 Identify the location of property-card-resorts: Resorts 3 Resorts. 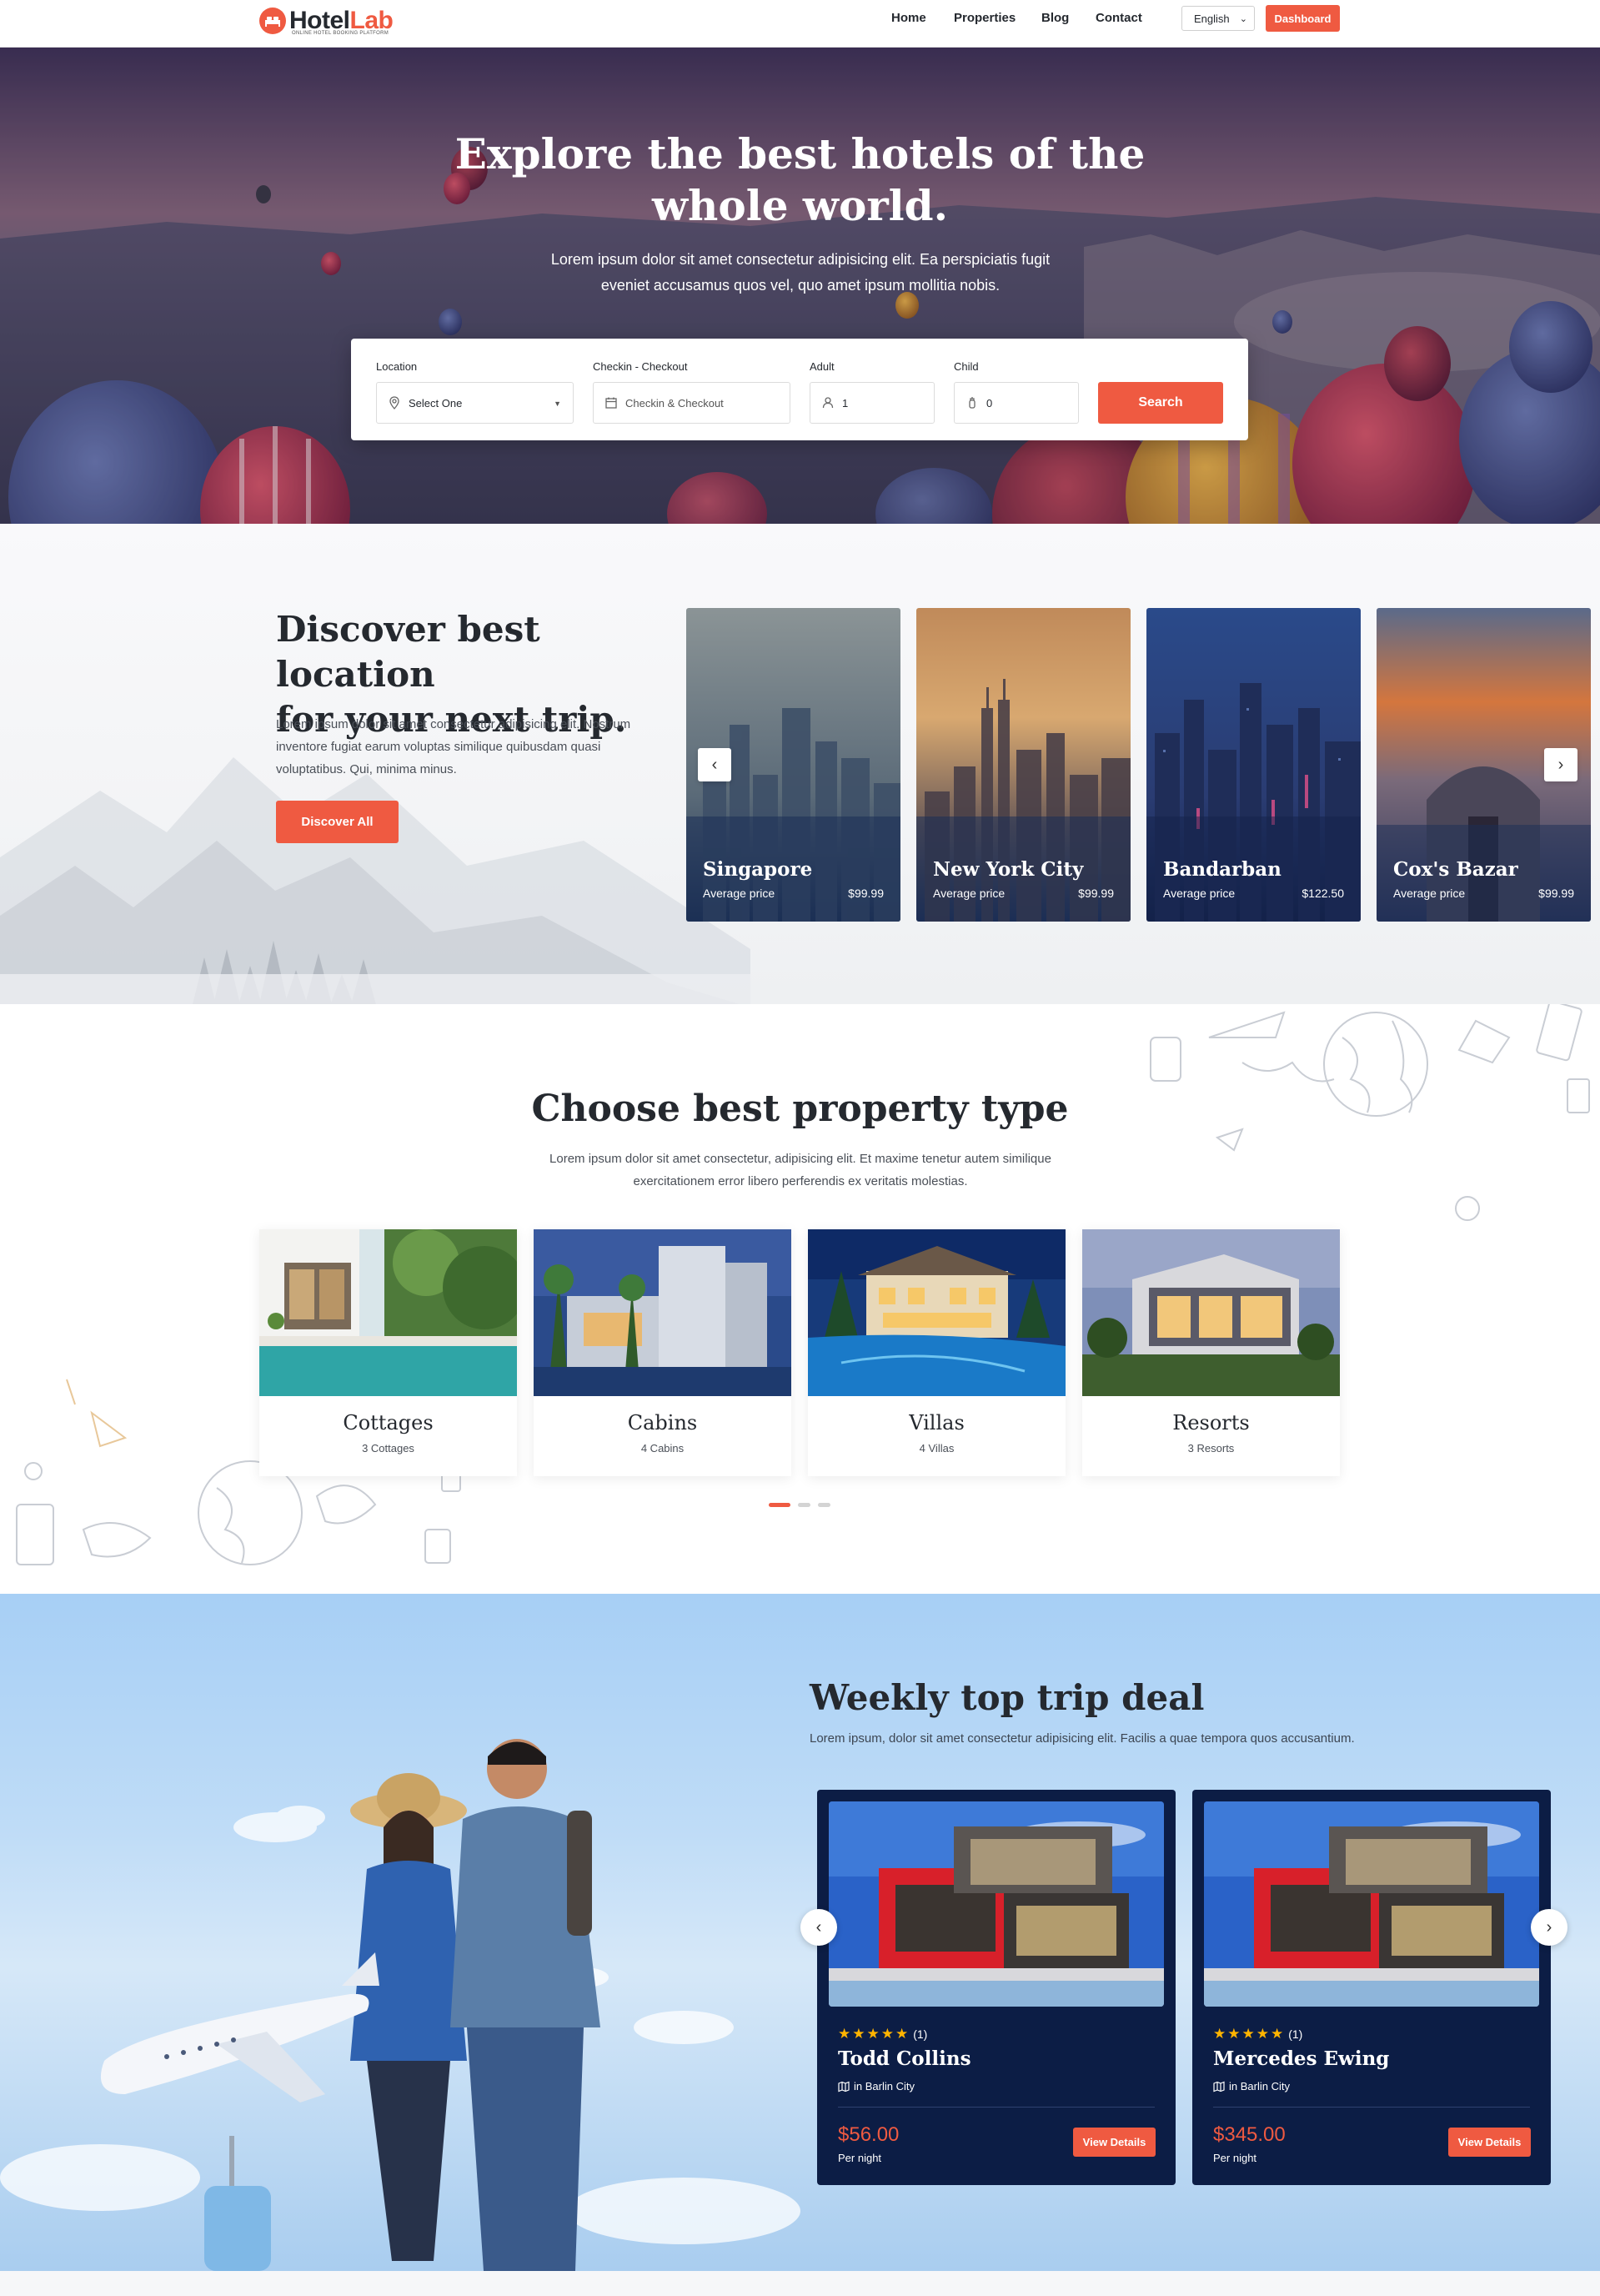
(1211, 1352).